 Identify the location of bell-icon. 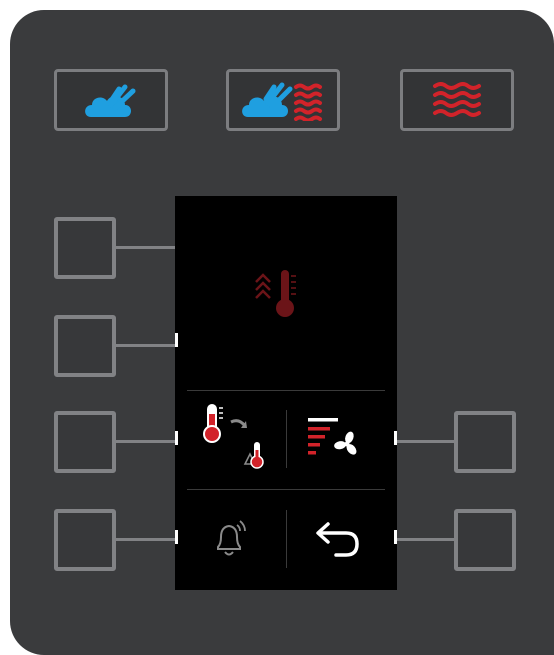
(230, 538).